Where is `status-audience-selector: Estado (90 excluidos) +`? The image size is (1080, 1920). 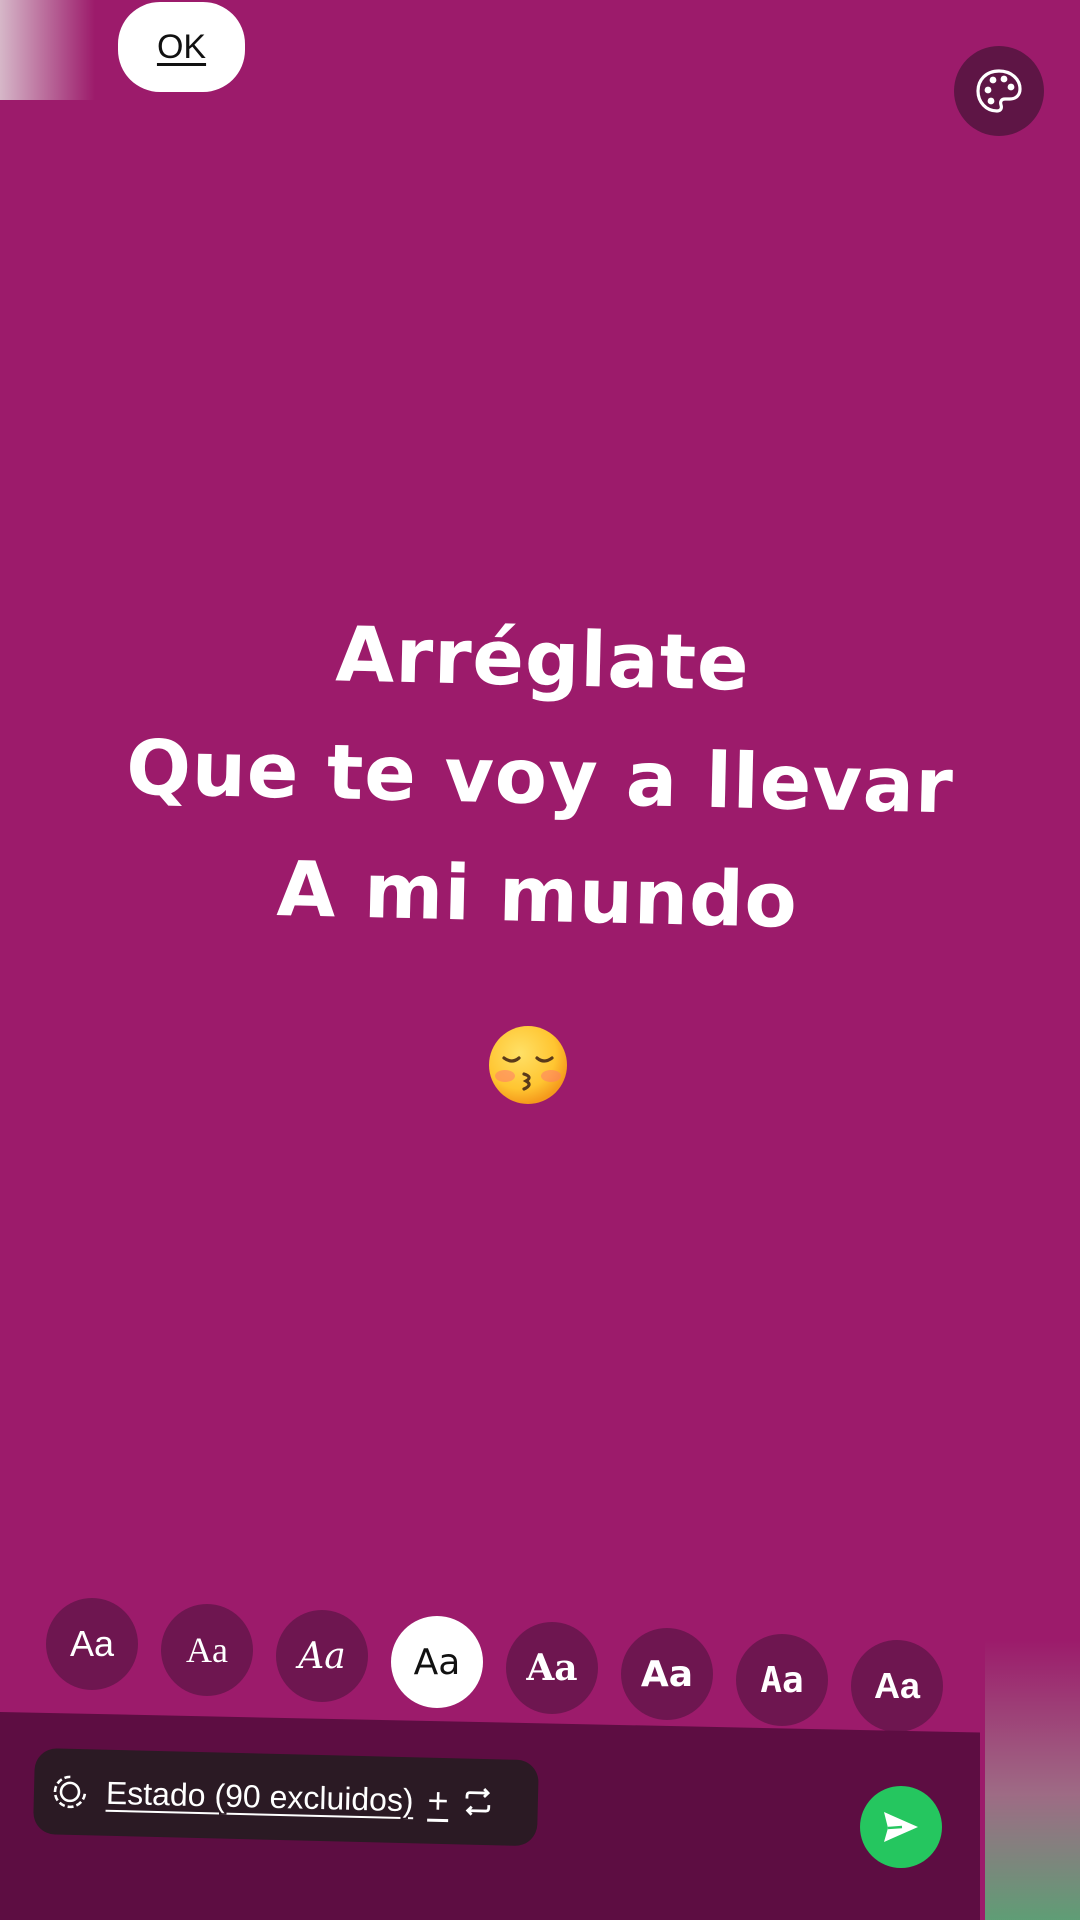 status-audience-selector: Estado (90 excluidos) + is located at coordinates (285, 1797).